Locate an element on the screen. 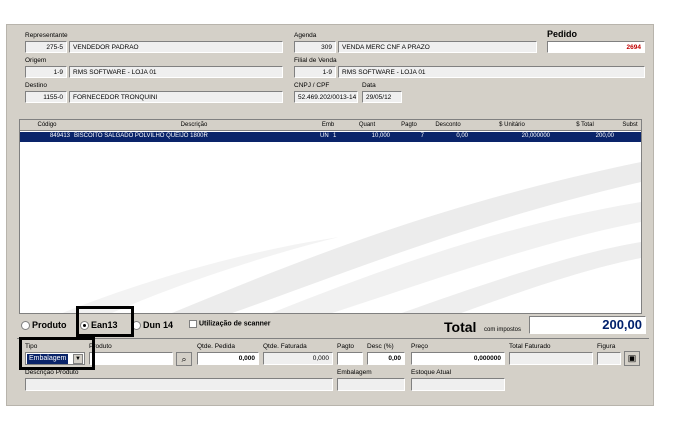 This screenshot has width=689, height=422. qtde-faturada-field: 0,000 is located at coordinates (298, 358).